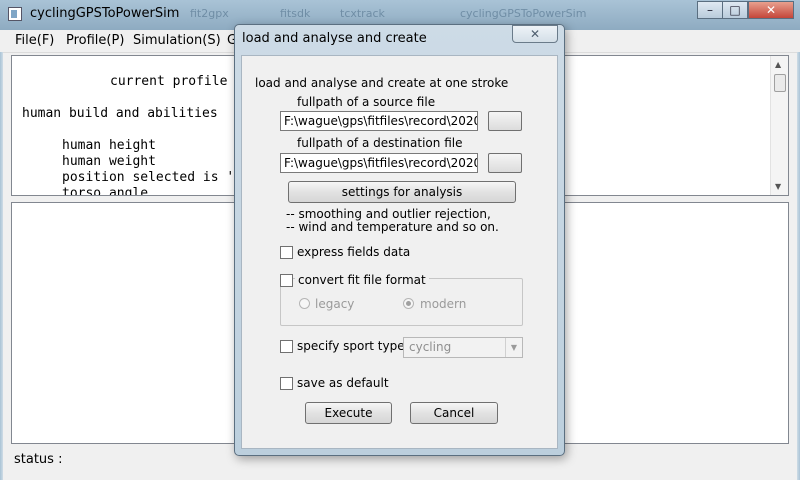  I want to click on save-default-checkbox, so click(286, 383).